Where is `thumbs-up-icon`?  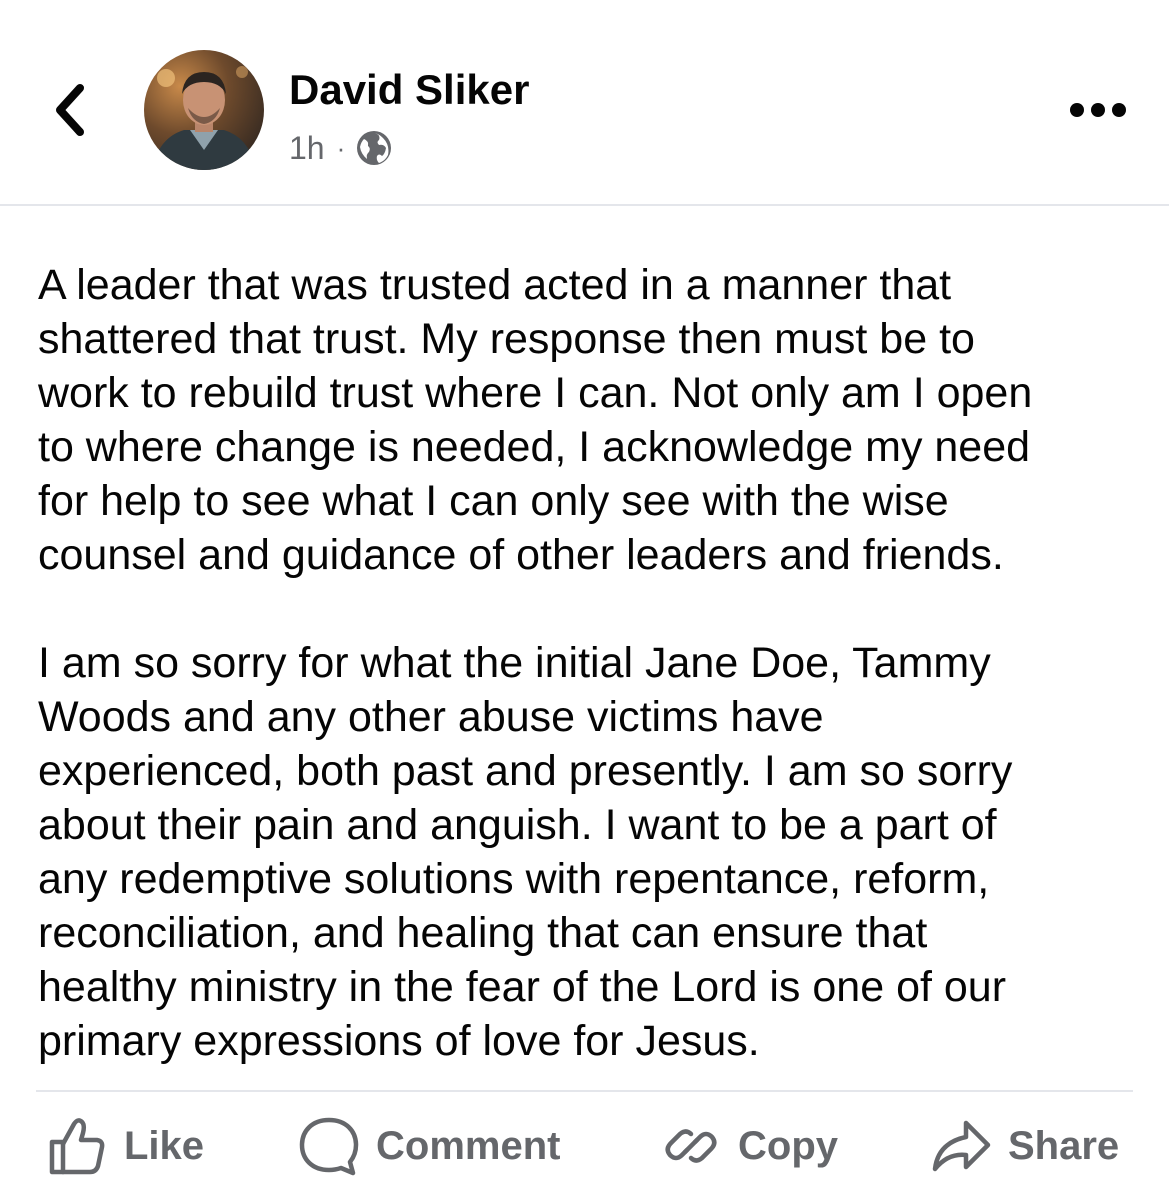 thumbs-up-icon is located at coordinates (77, 1146).